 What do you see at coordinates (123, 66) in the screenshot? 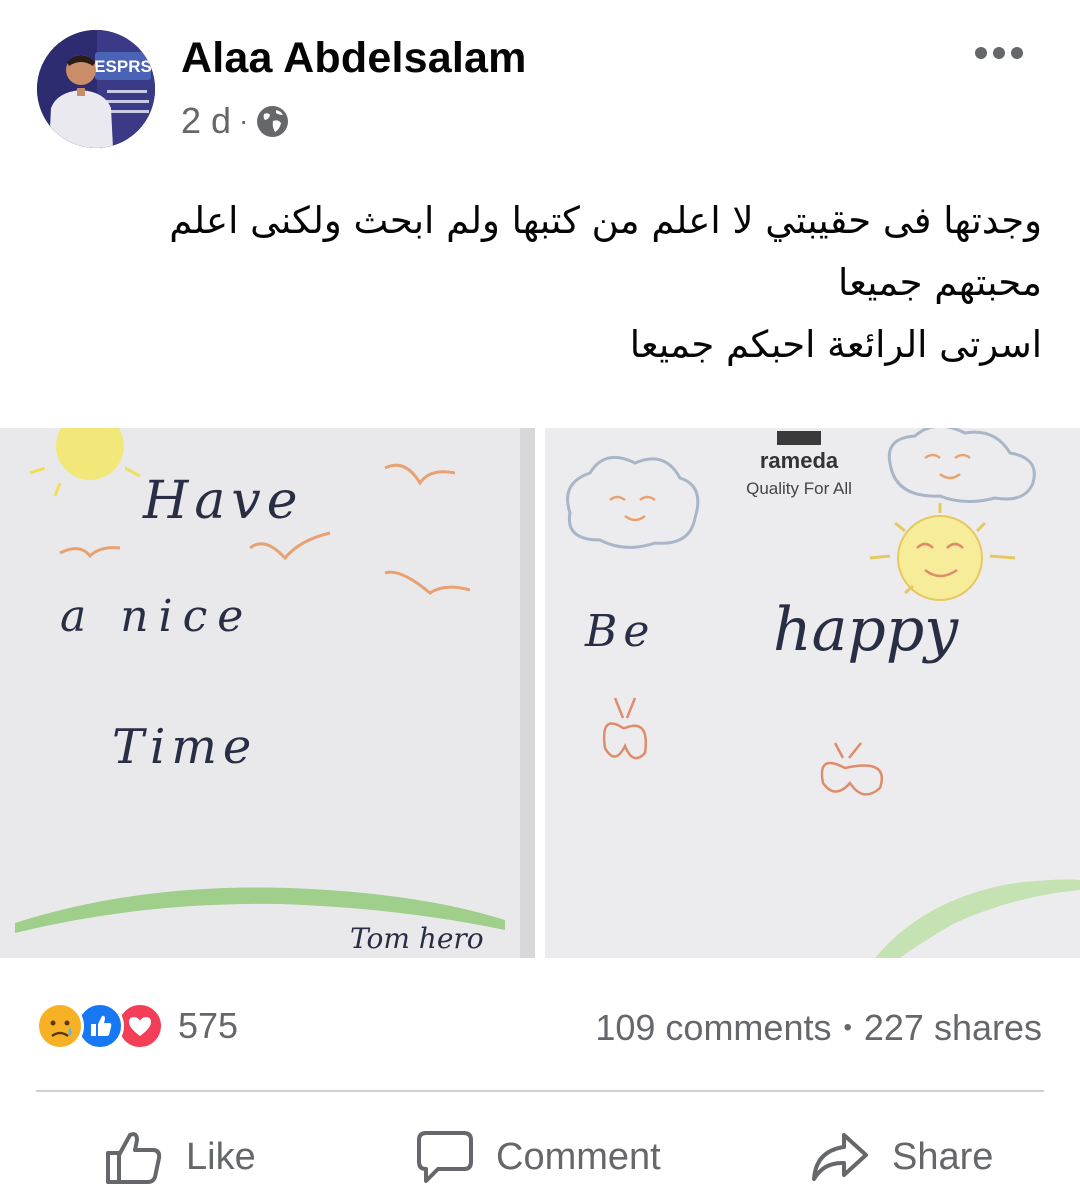
I see `avatar-banner-text: ESPRS` at bounding box center [123, 66].